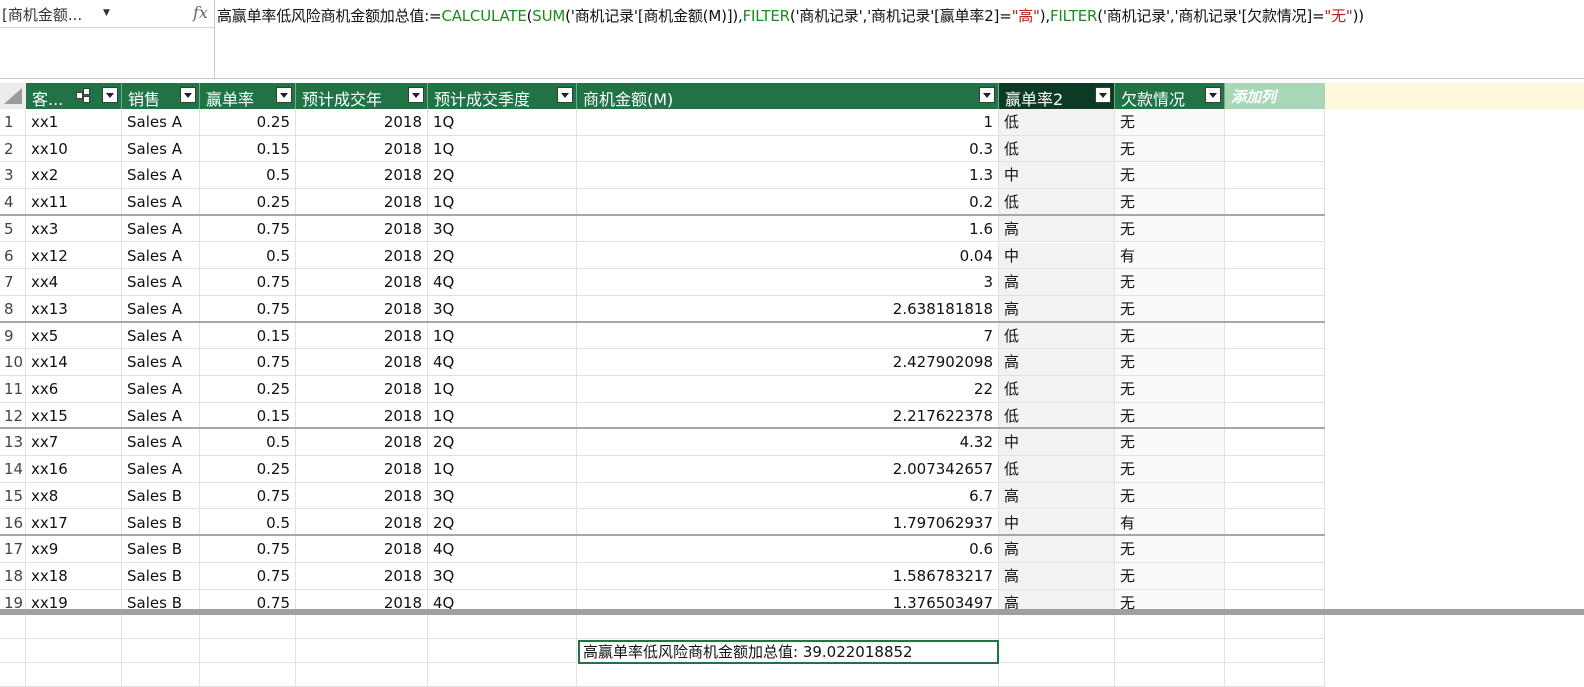 This screenshot has height=687, width=1584. I want to click on measure-result-cell: 高赢单率低风险商机金额加总值: 39.022018852, so click(788, 652).